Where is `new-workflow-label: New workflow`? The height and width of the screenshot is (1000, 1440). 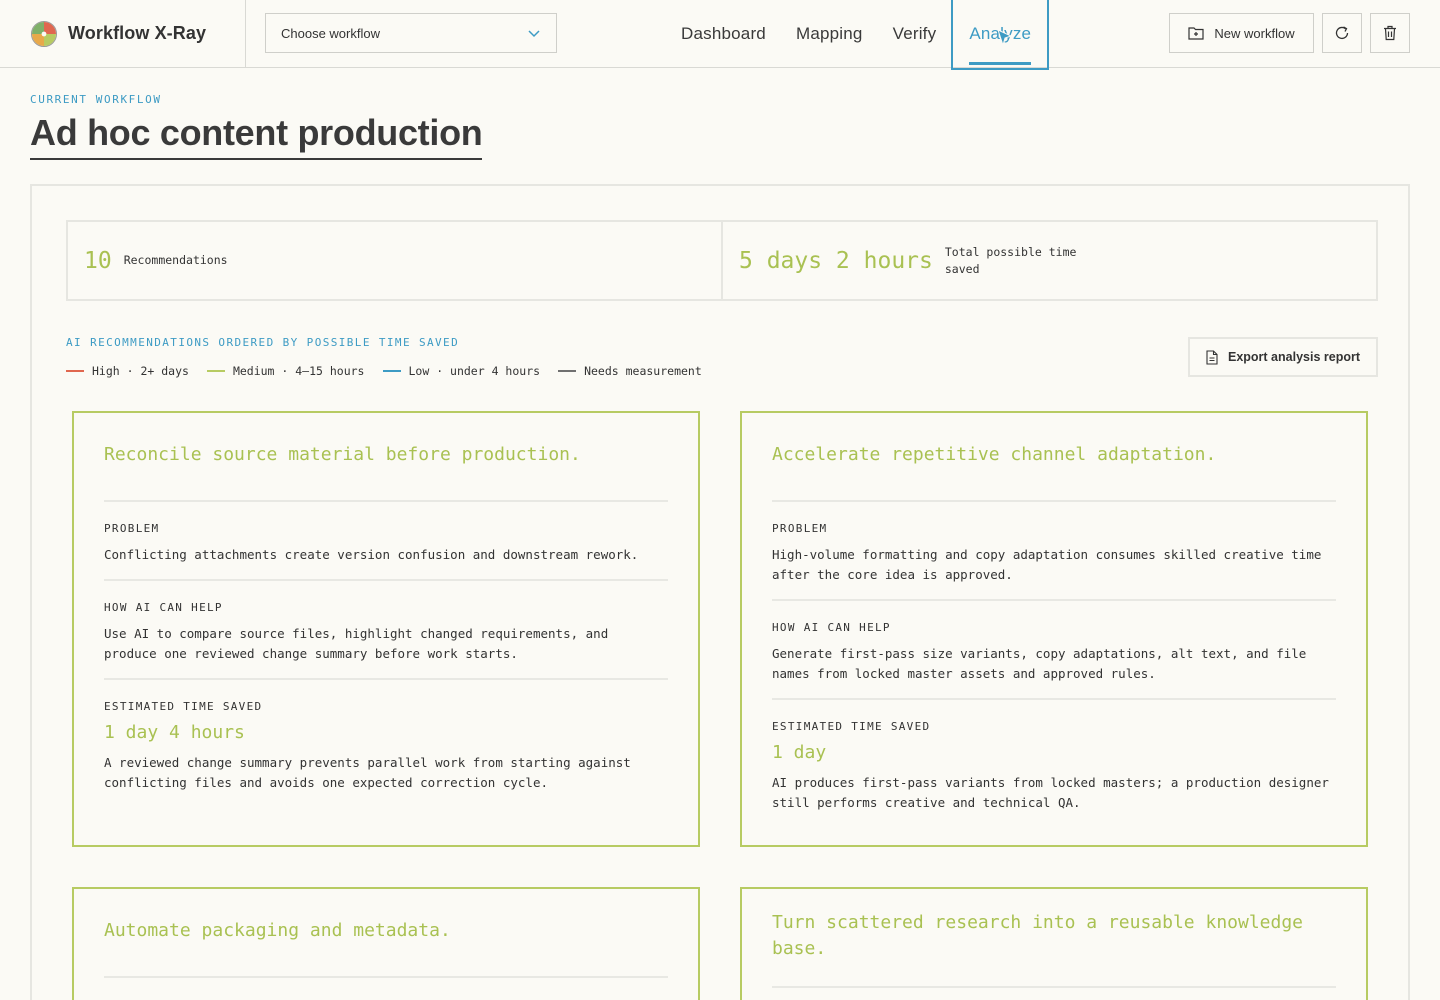
new-workflow-label: New workflow is located at coordinates (1254, 33).